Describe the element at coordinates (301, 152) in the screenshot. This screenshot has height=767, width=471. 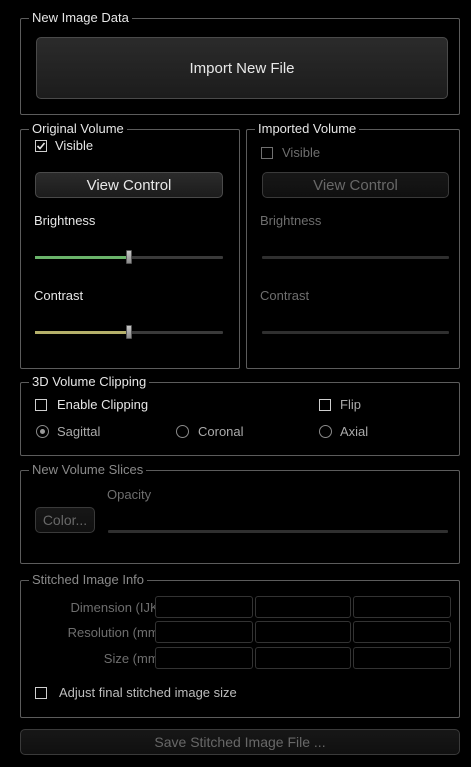
I see `imported-visible-label: Visible` at that location.